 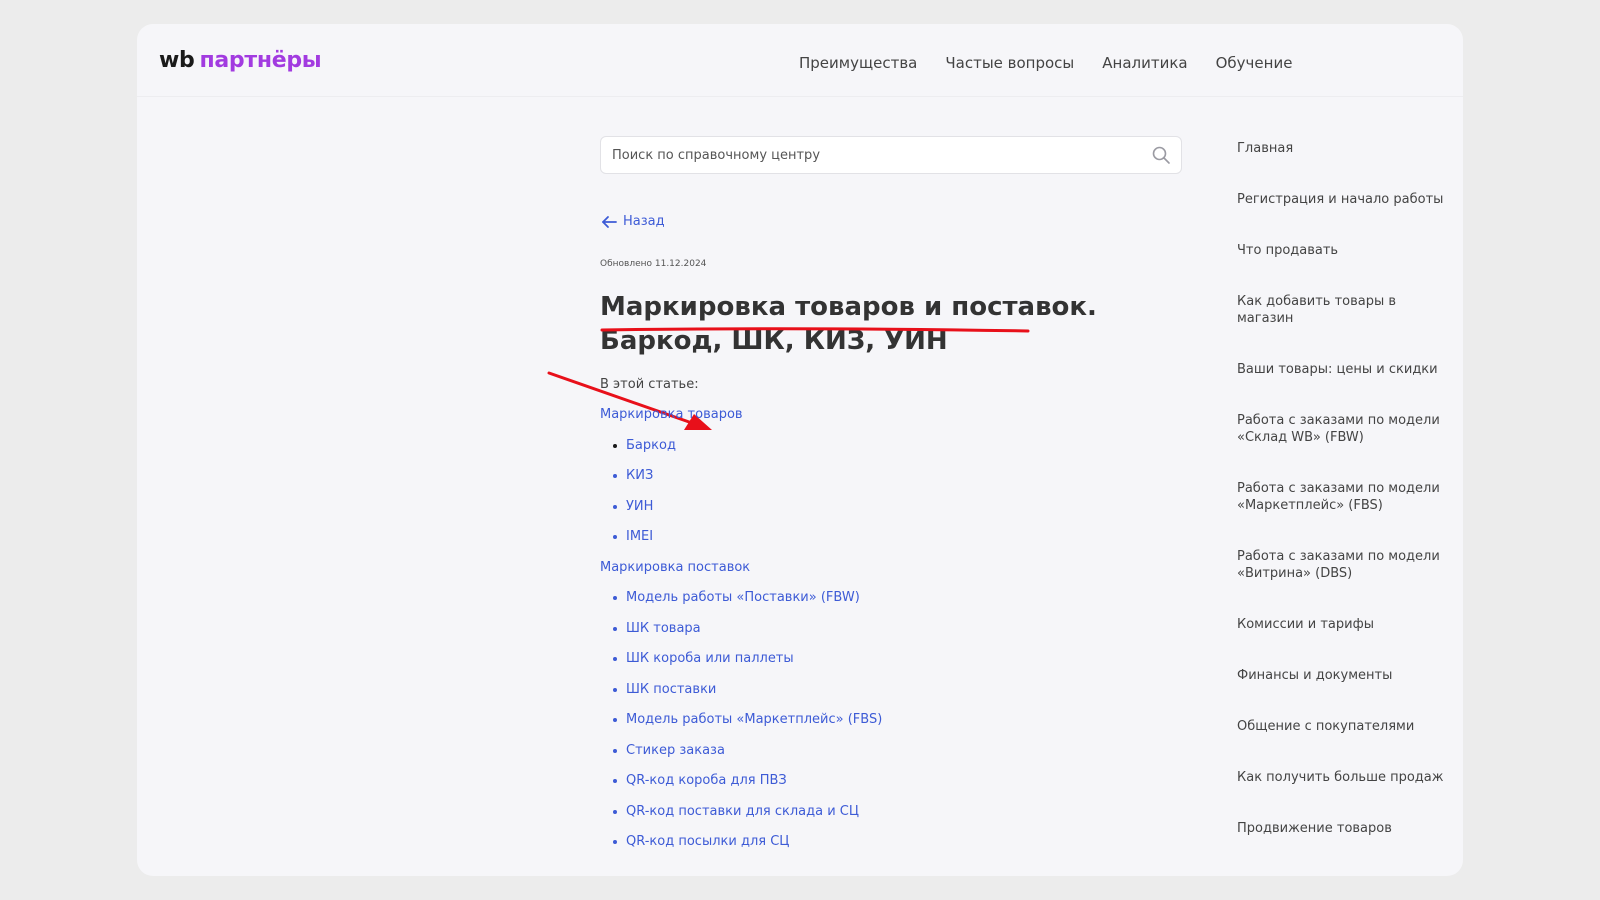 What do you see at coordinates (706, 780) in the screenshot?
I see `toc-item-label: QR-код короба для ПВЗ` at bounding box center [706, 780].